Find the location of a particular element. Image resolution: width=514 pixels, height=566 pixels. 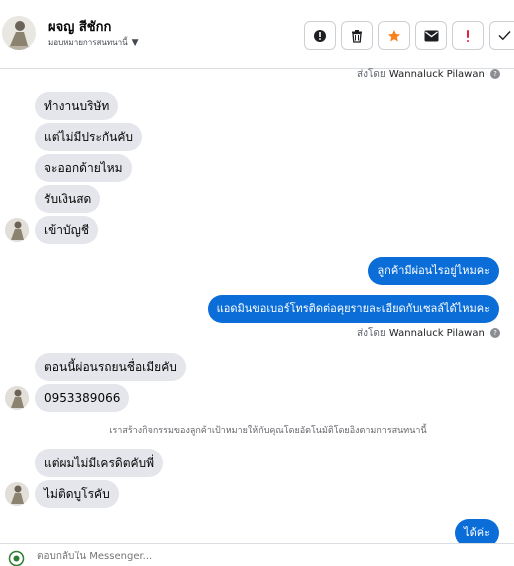

mark-done-button is located at coordinates (501, 35).